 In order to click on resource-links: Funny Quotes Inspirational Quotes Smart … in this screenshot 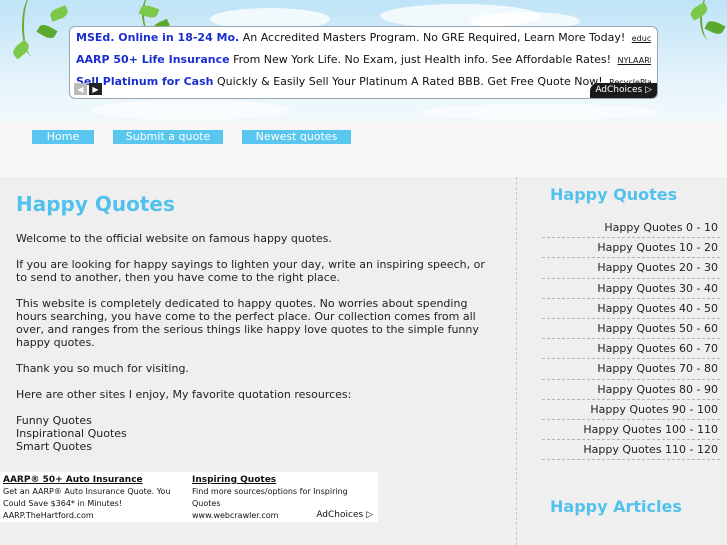, I will do `click(256, 433)`.